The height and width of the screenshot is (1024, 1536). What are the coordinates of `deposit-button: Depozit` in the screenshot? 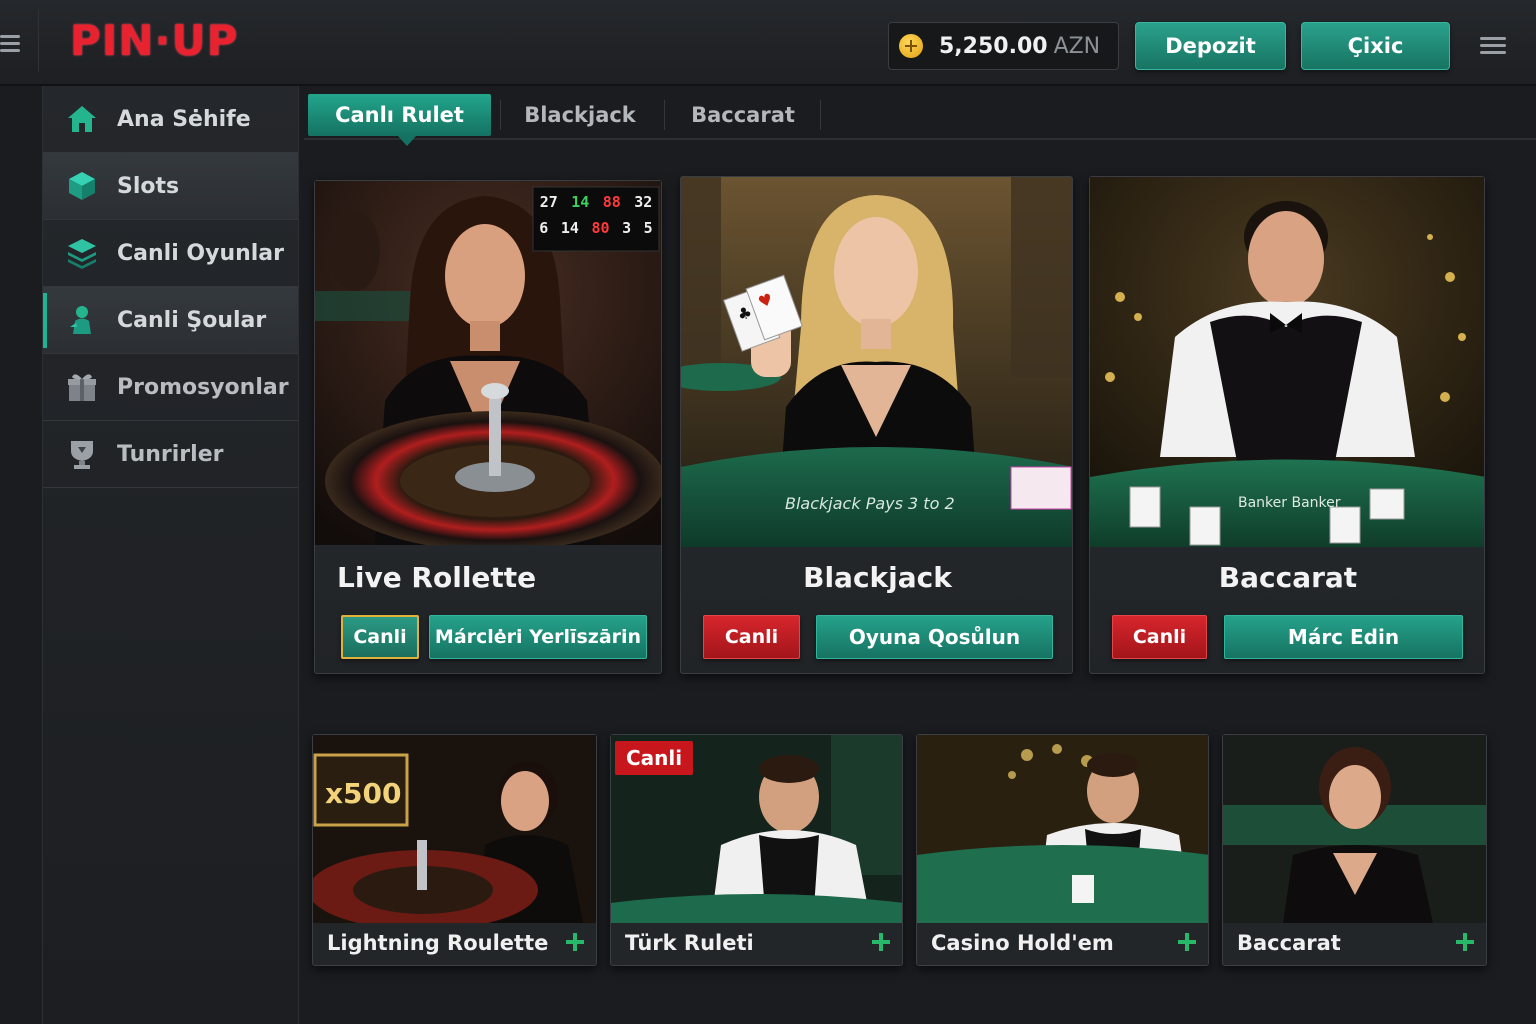 It's located at (1210, 46).